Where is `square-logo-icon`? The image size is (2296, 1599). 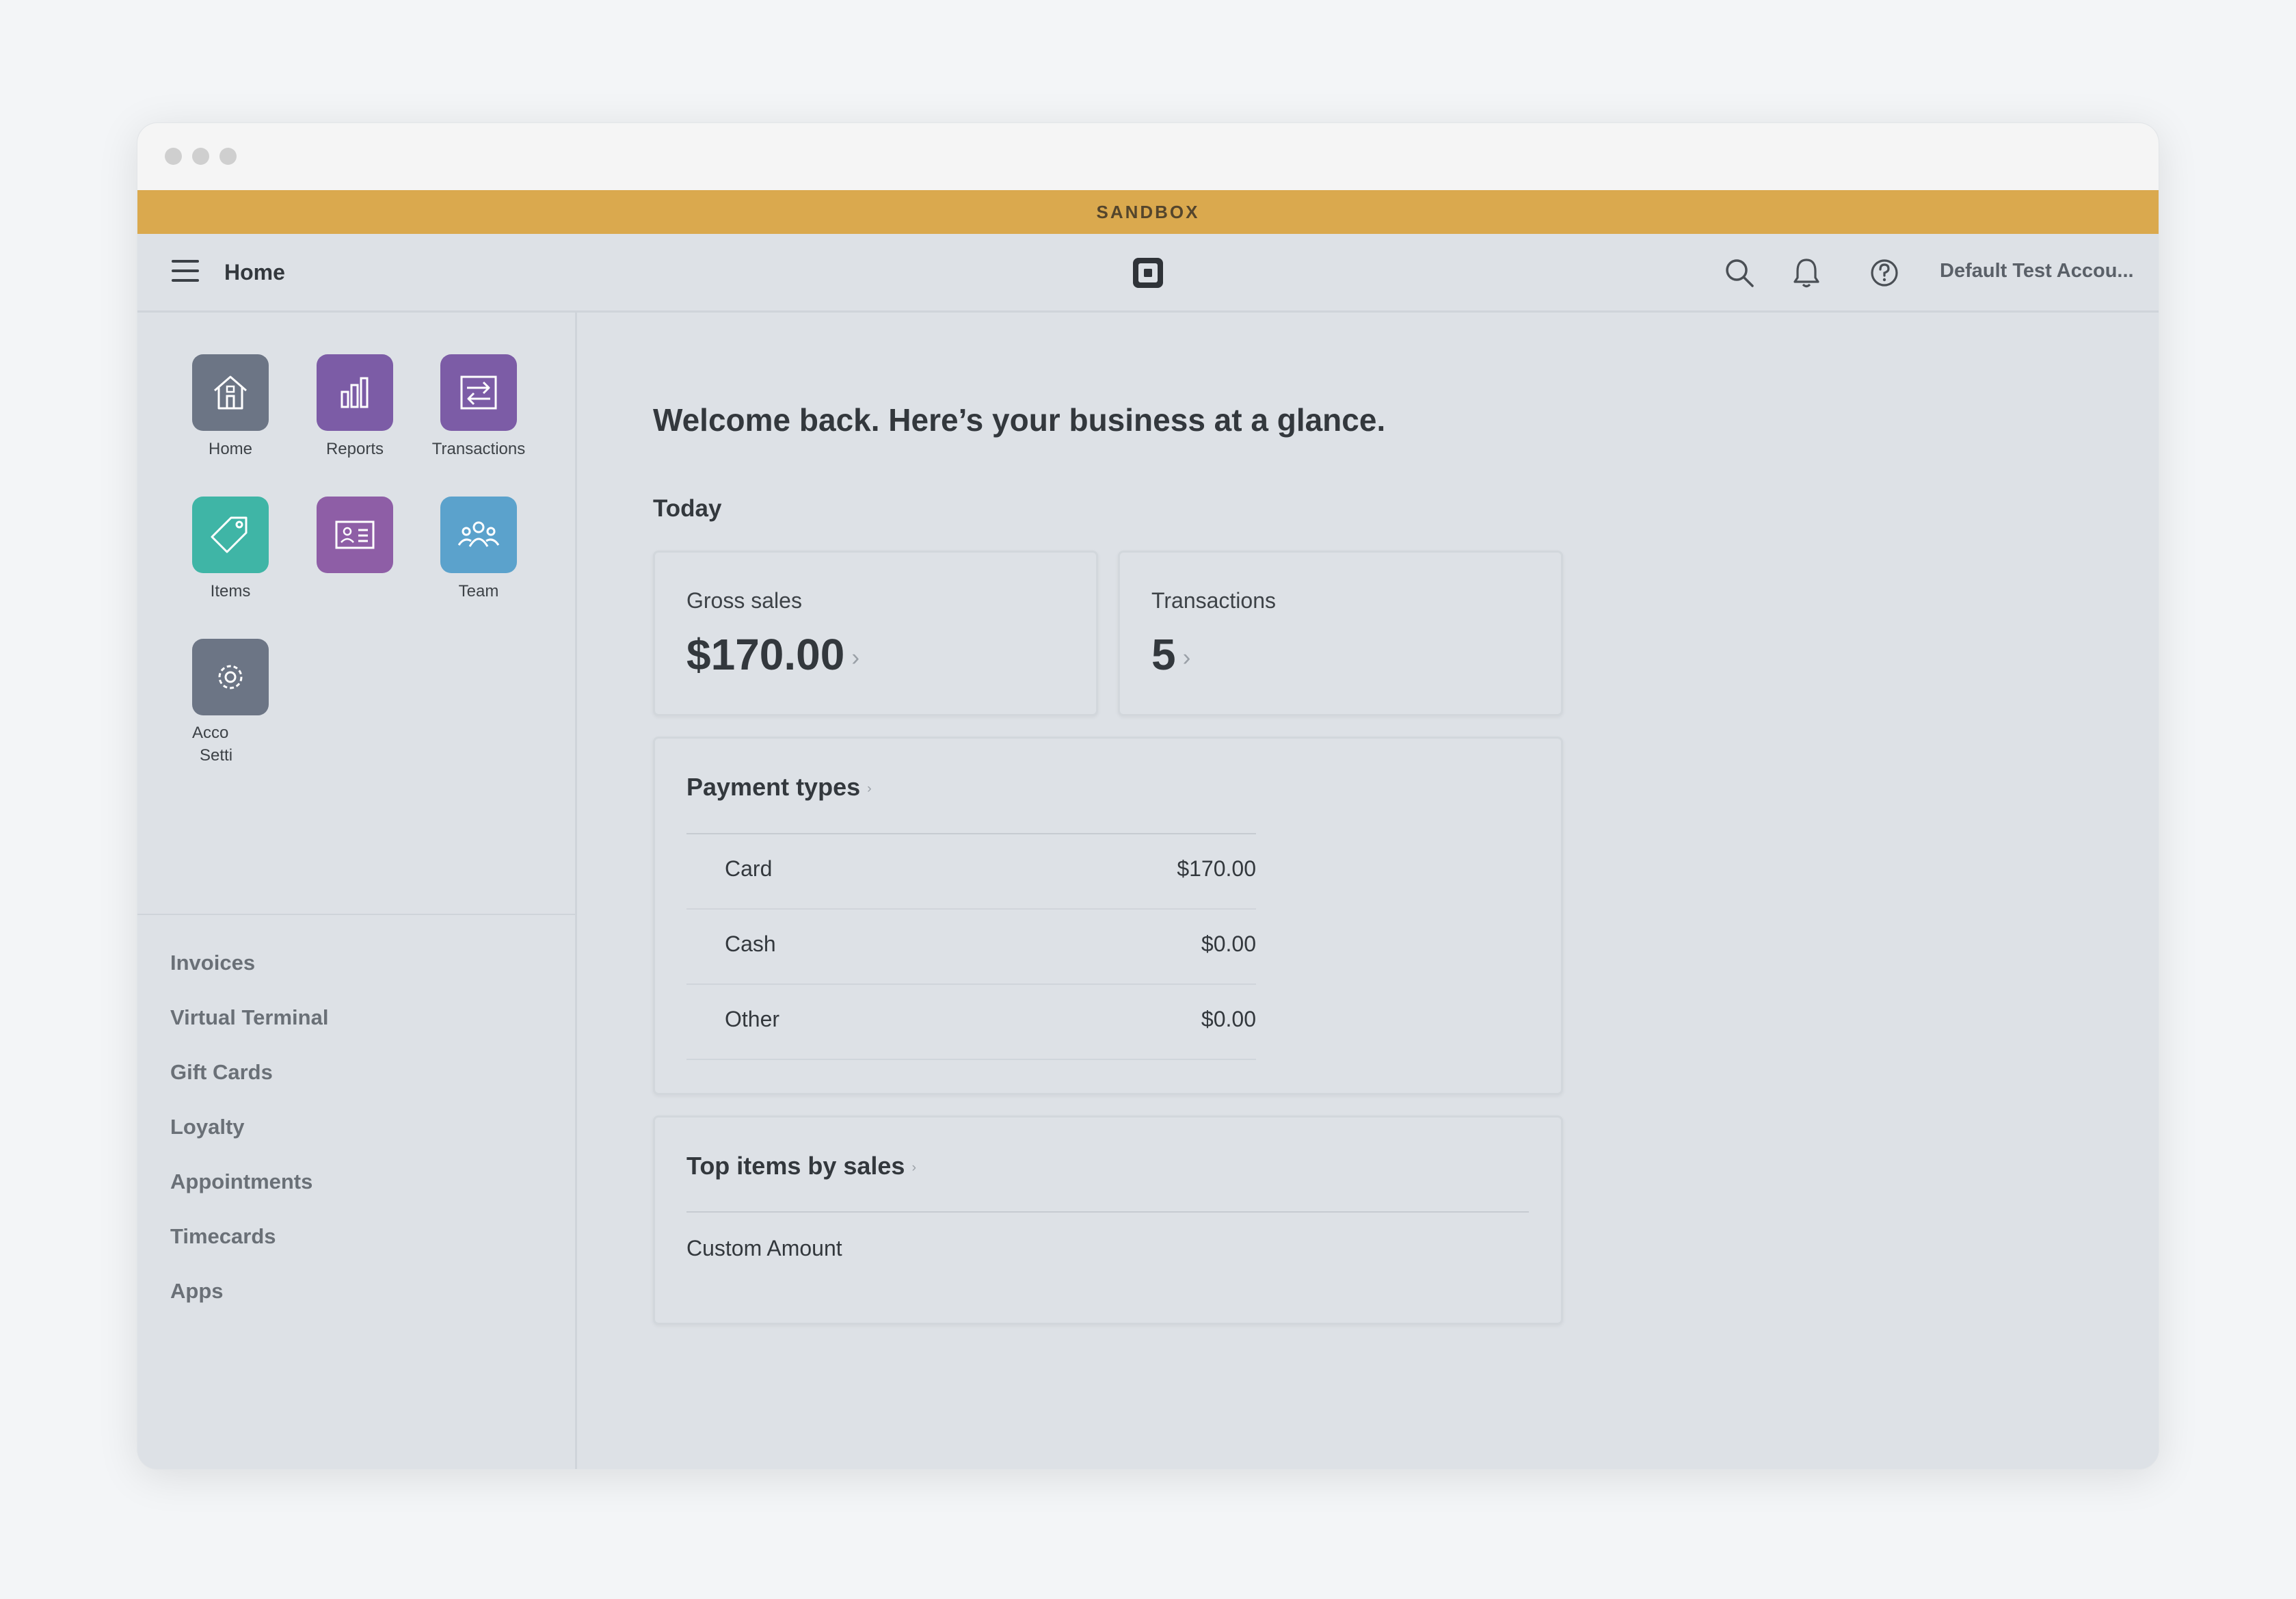
square-logo-icon is located at coordinates (1148, 273).